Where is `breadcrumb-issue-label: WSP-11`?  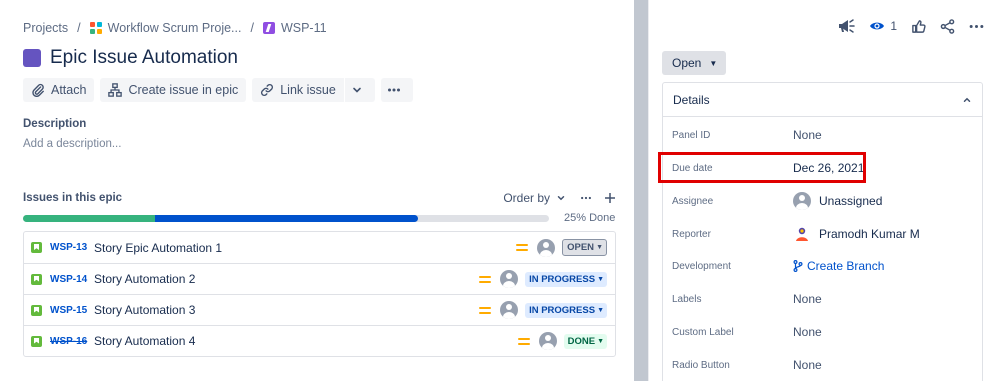 breadcrumb-issue-label: WSP-11 is located at coordinates (303, 28).